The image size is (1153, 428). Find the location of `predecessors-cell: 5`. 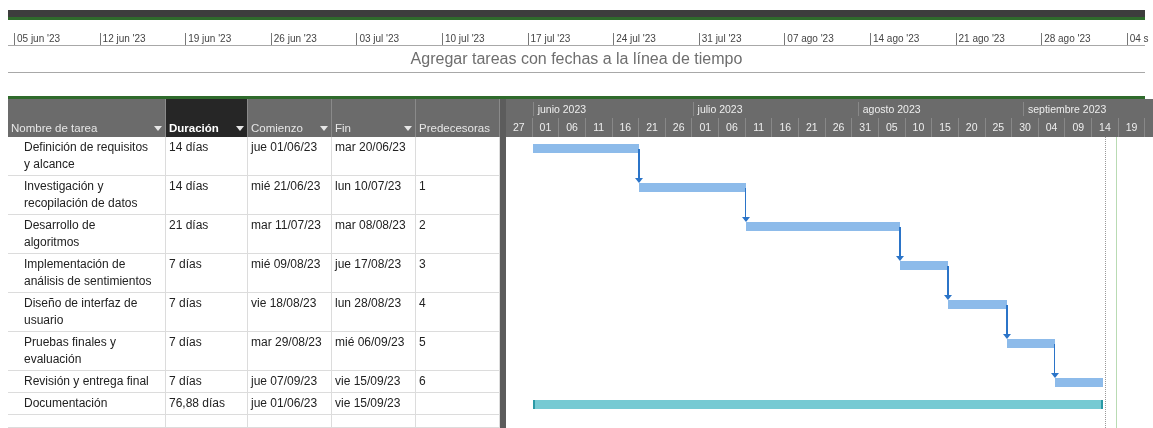

predecessors-cell: 5 is located at coordinates (458, 351).